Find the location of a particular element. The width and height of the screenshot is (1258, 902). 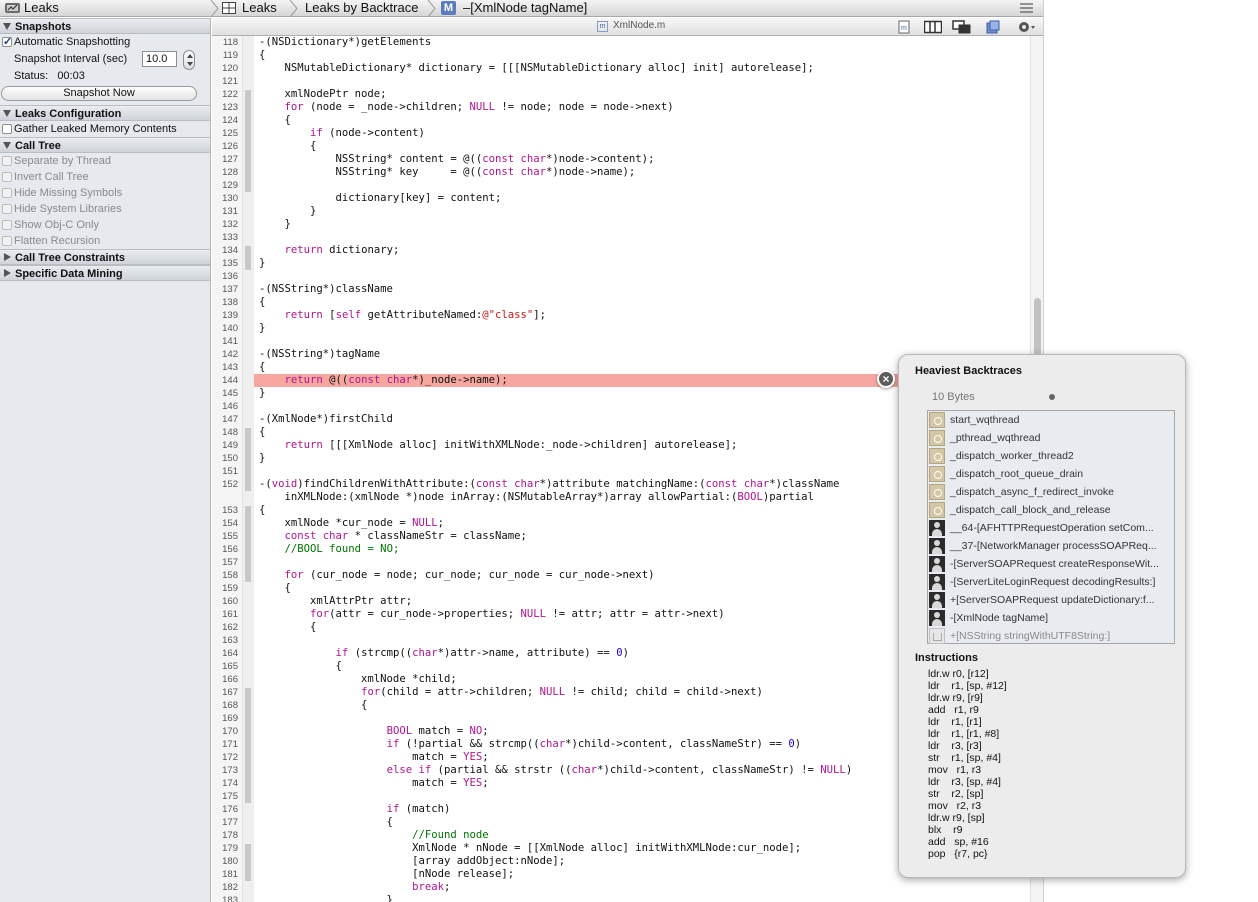

code-line: 129 is located at coordinates (621, 185).